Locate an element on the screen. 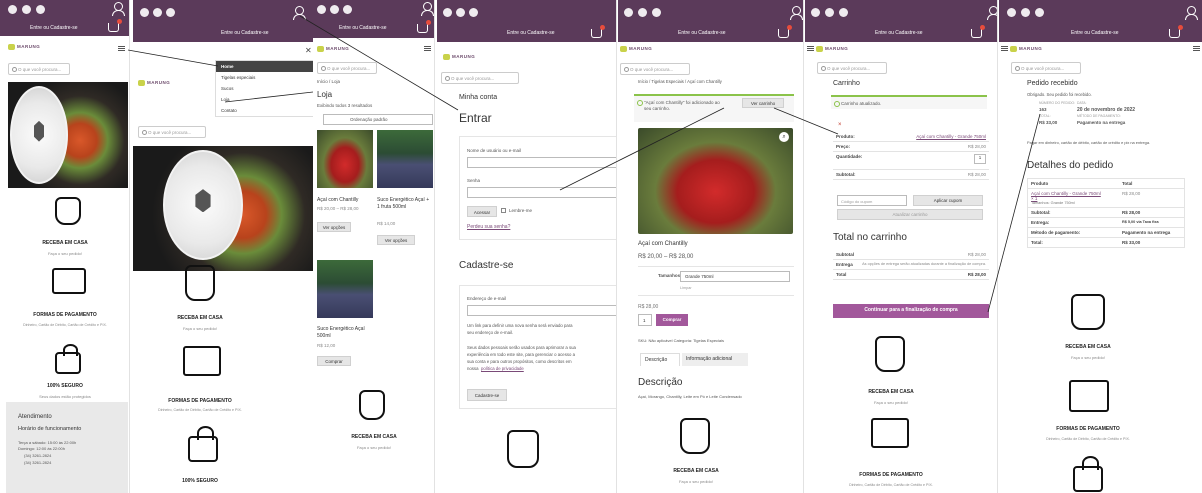 The image size is (1202, 493). nav-item-home: Home is located at coordinates (265, 66).